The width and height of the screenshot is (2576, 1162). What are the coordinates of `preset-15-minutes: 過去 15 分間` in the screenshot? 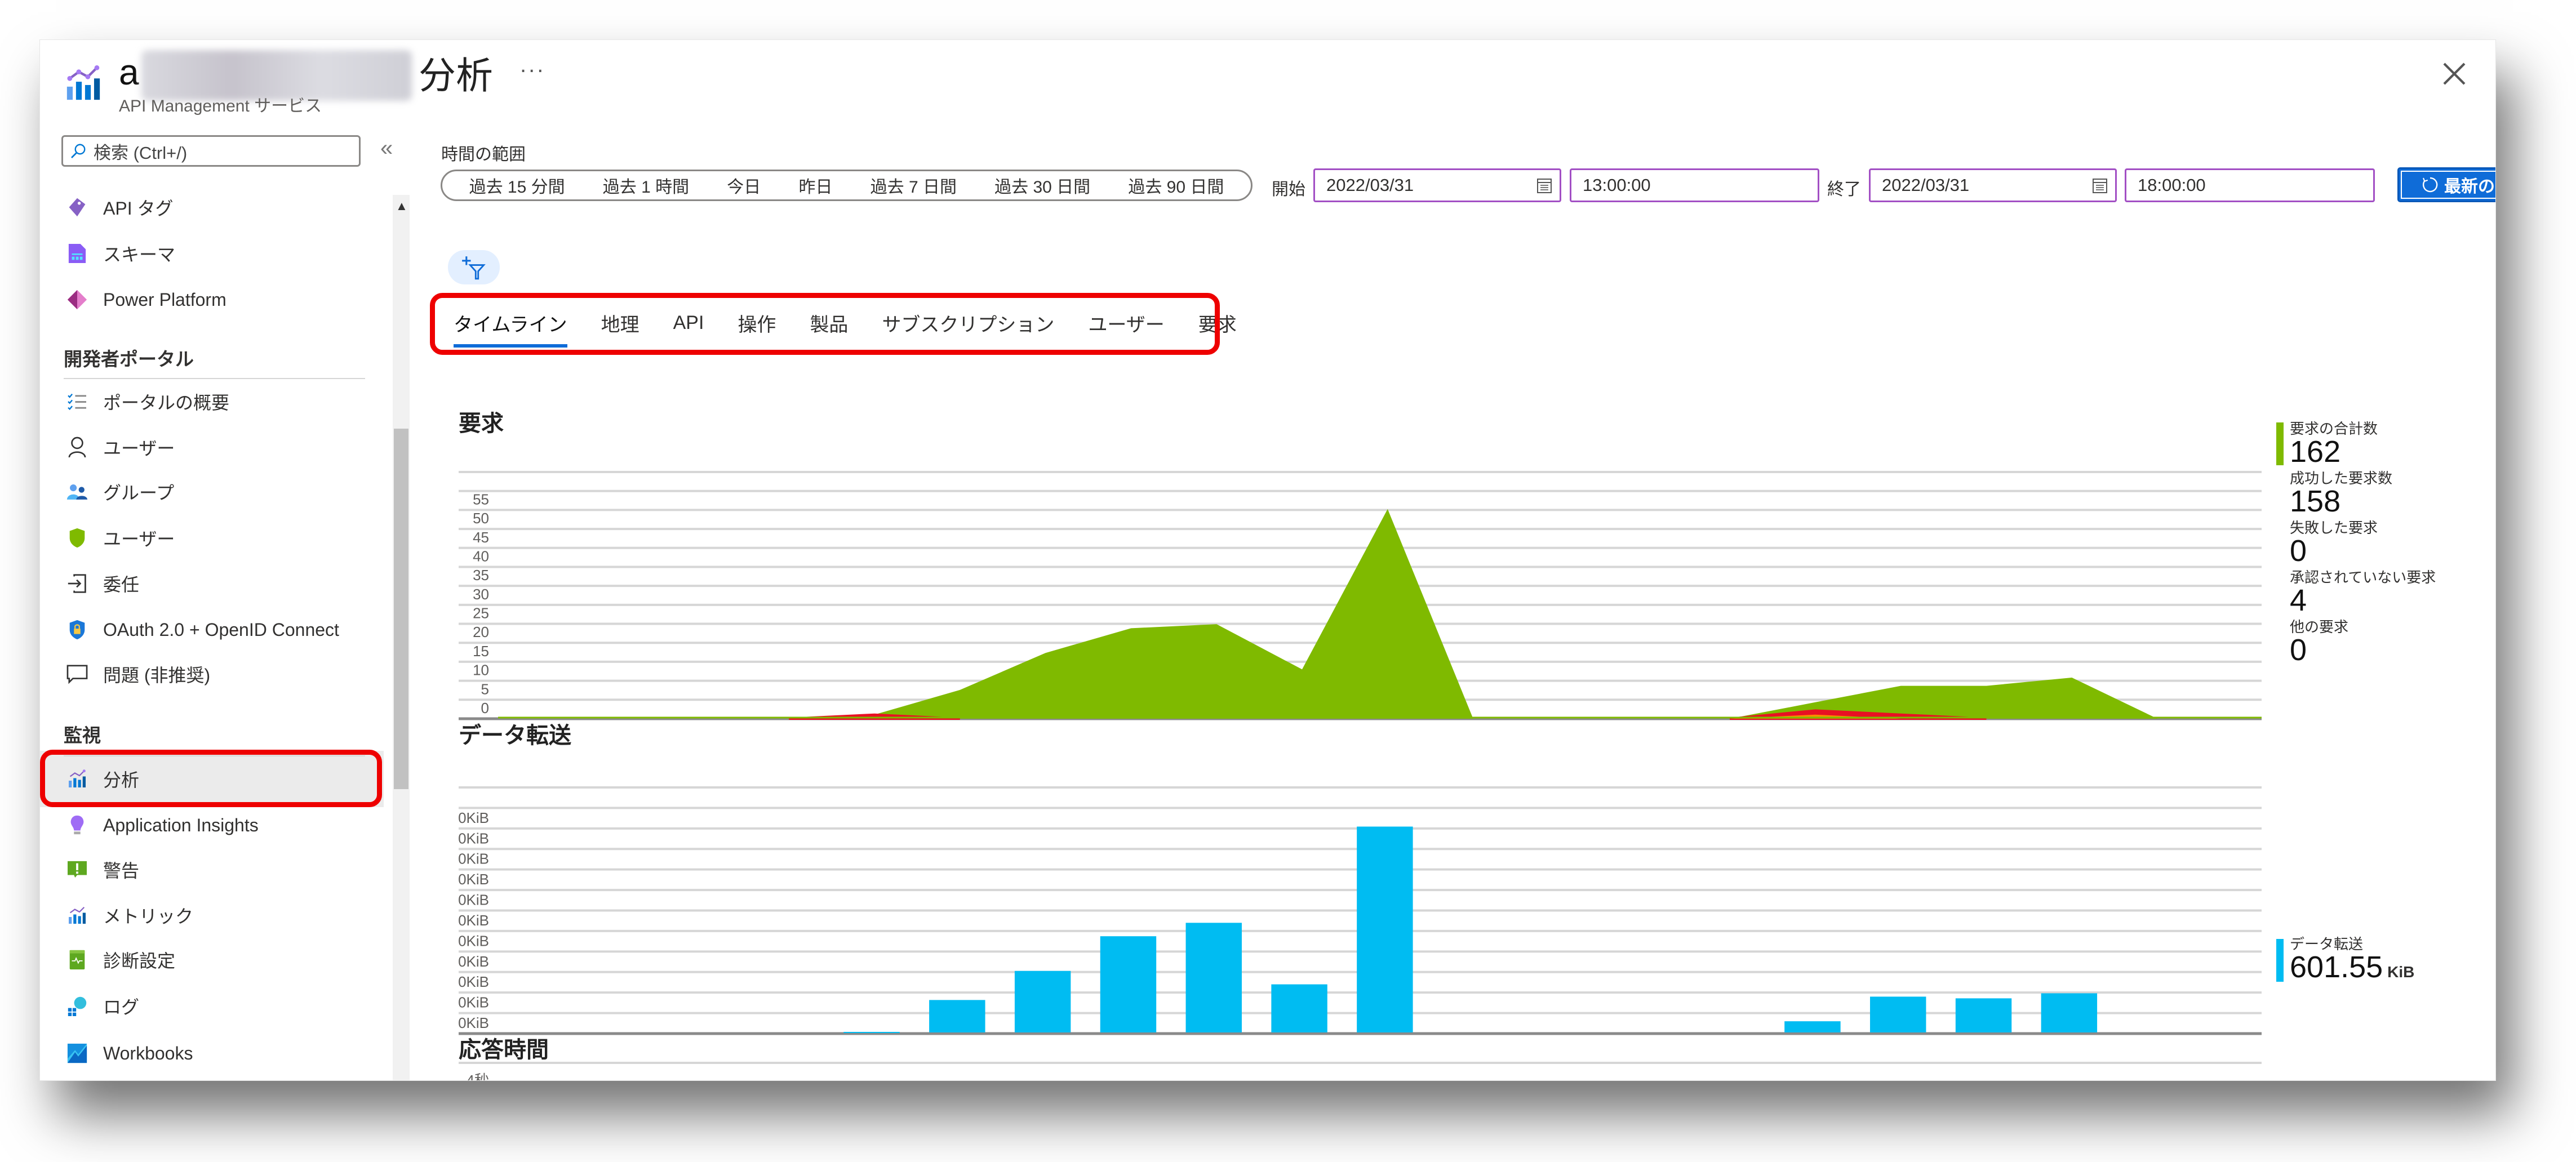 It's located at (517, 185).